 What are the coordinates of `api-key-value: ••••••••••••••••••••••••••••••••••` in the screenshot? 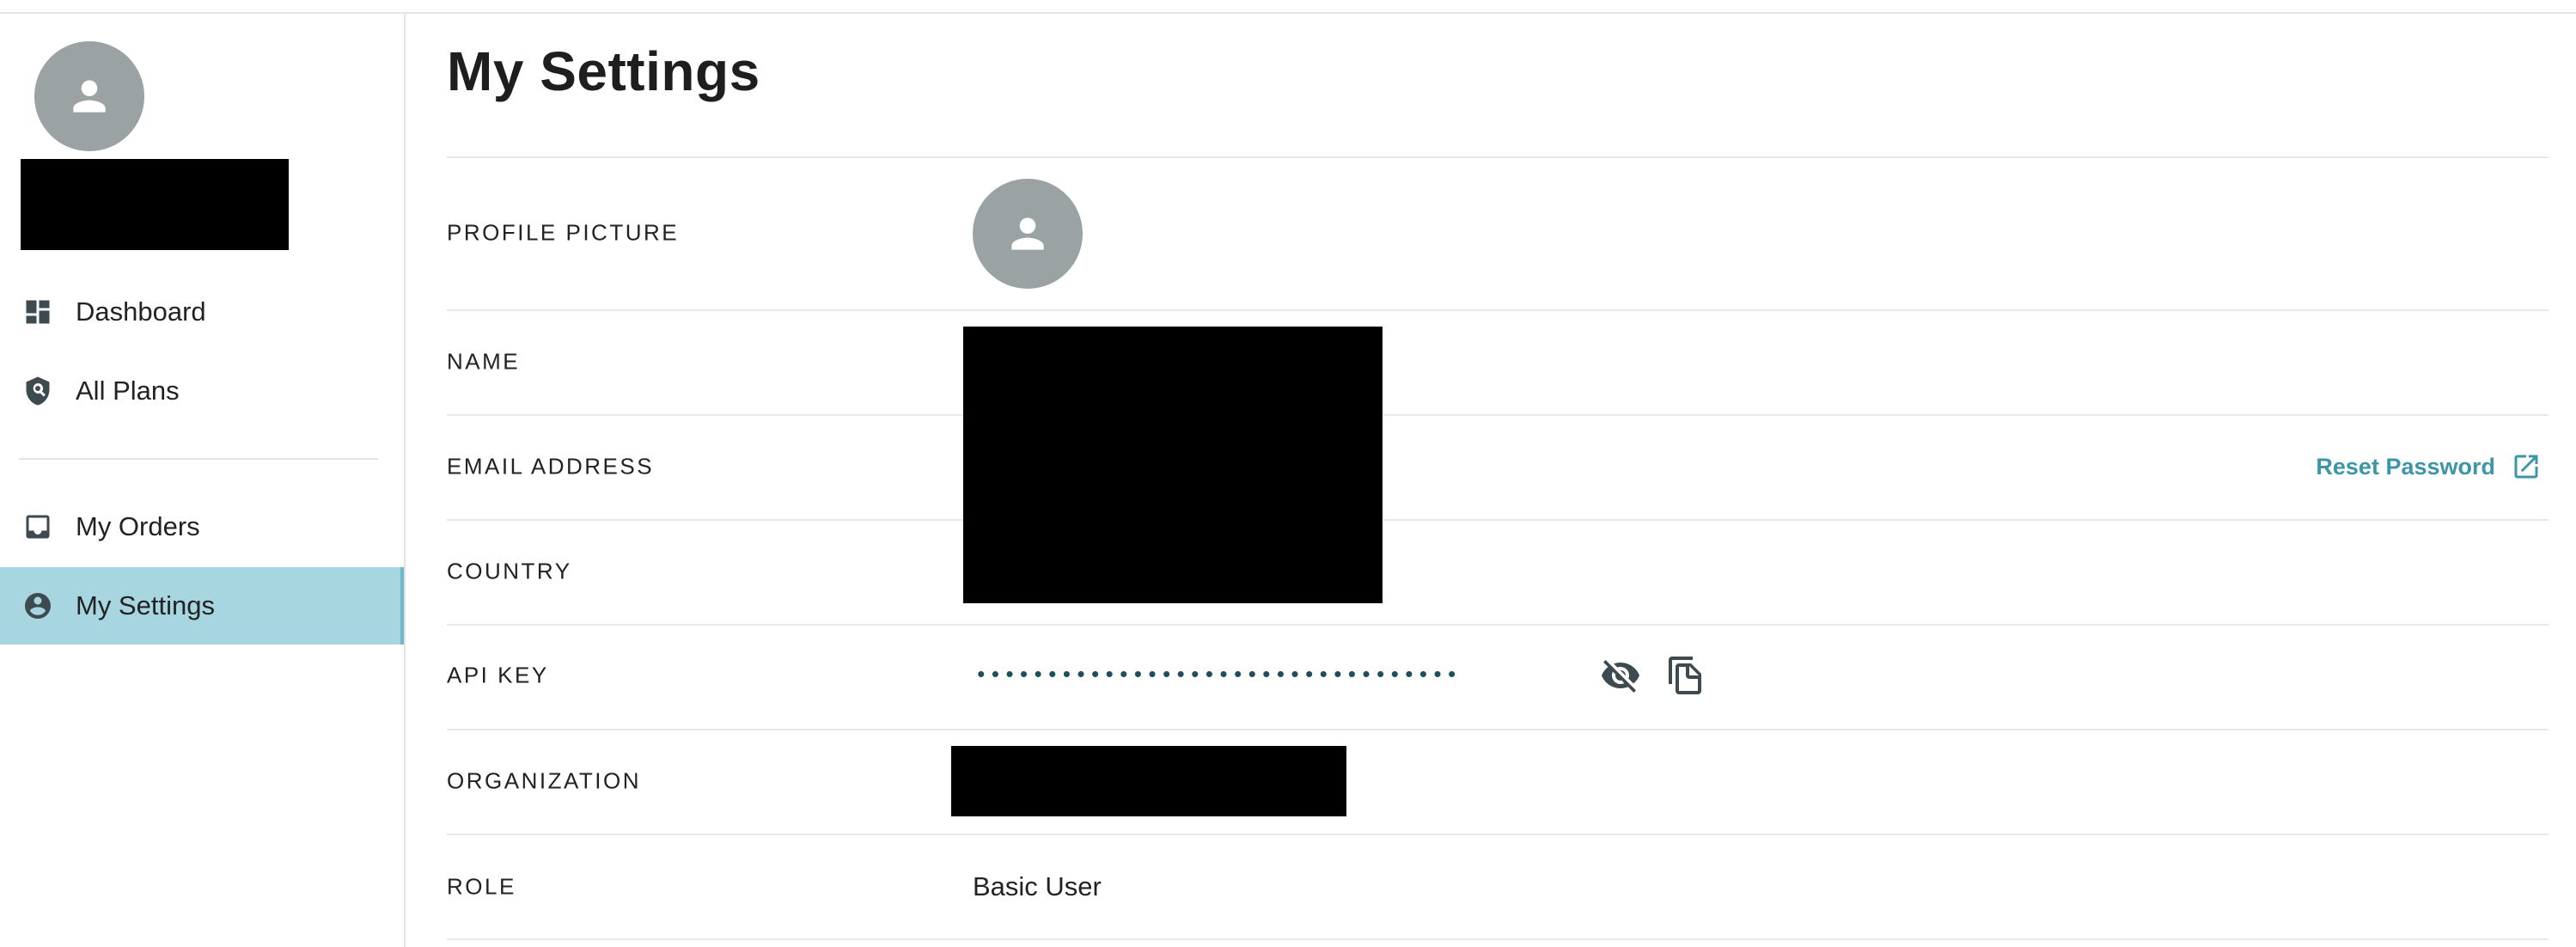 It's located at (1217, 675).